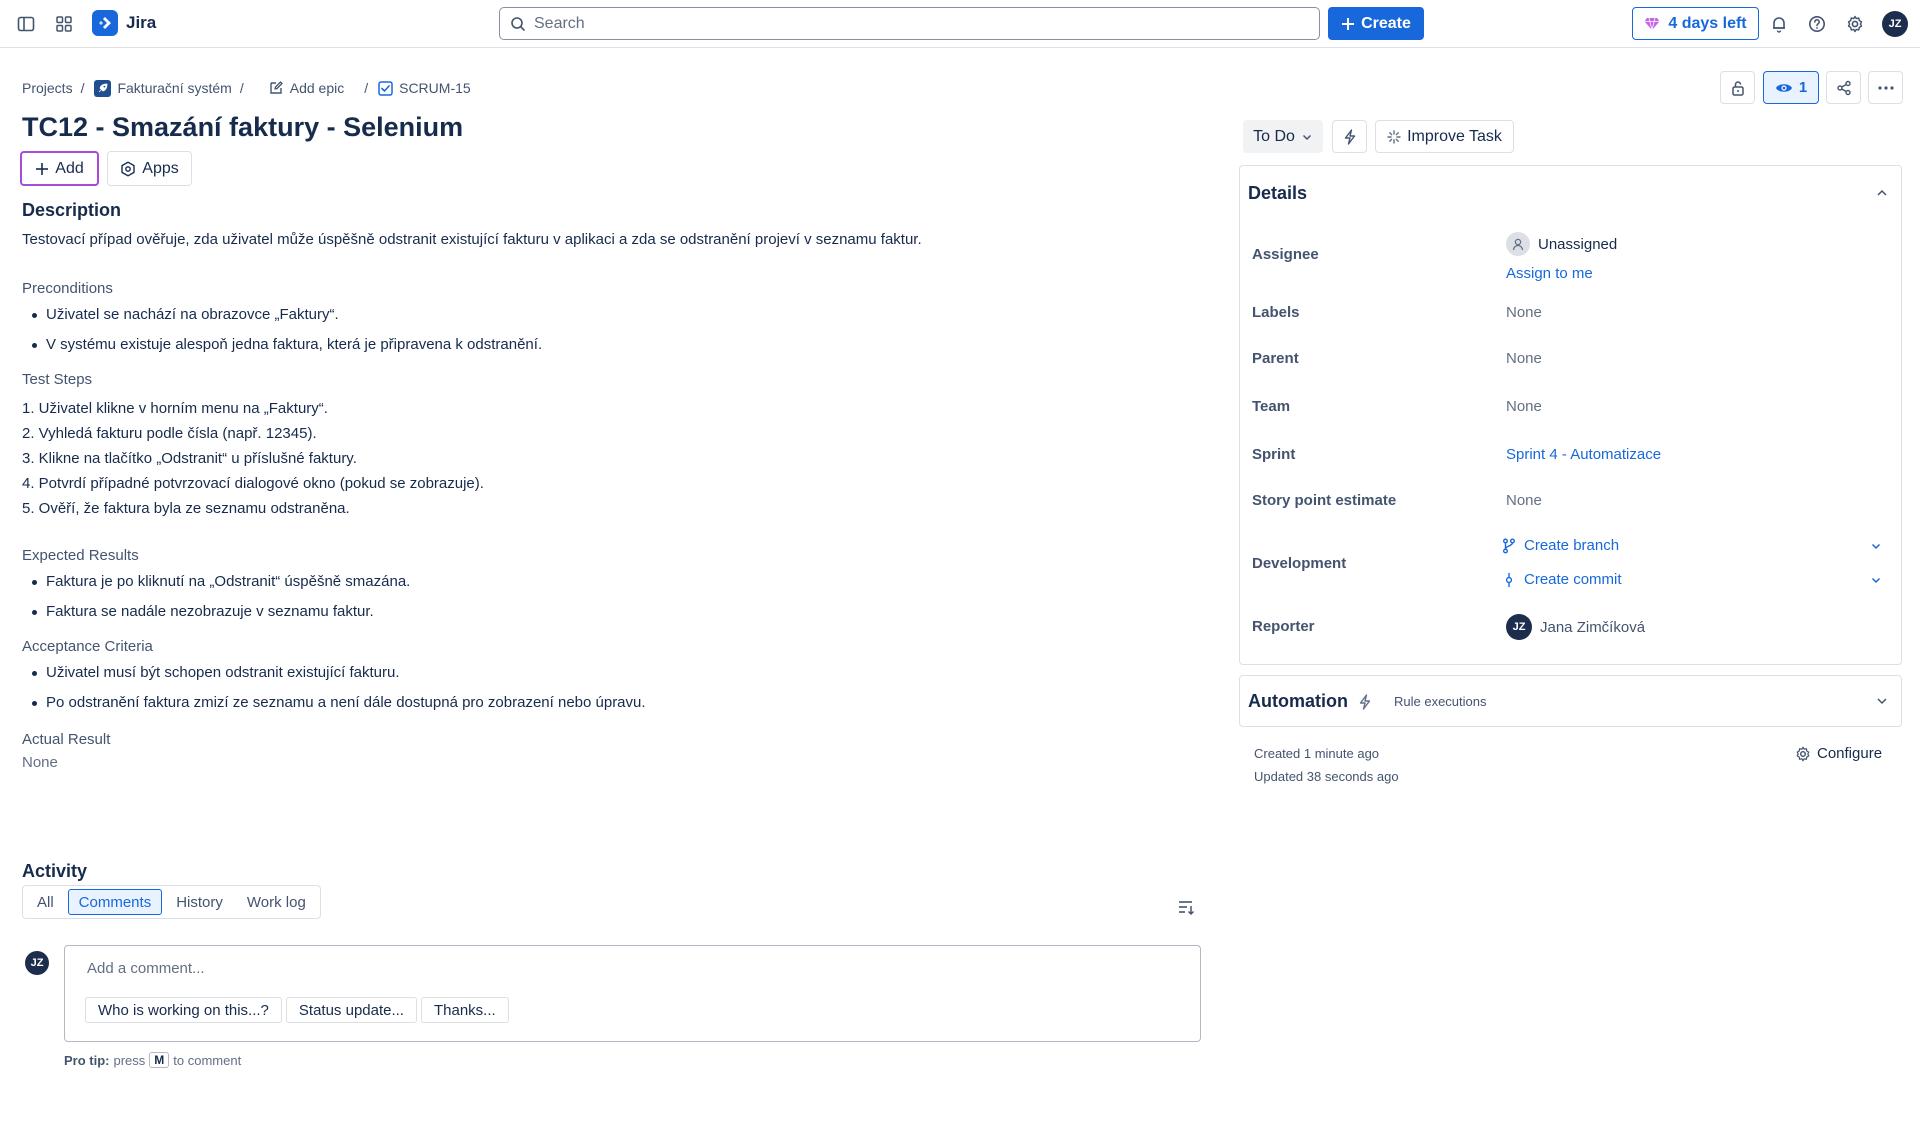  I want to click on trial-label: 4 days left, so click(1707, 23).